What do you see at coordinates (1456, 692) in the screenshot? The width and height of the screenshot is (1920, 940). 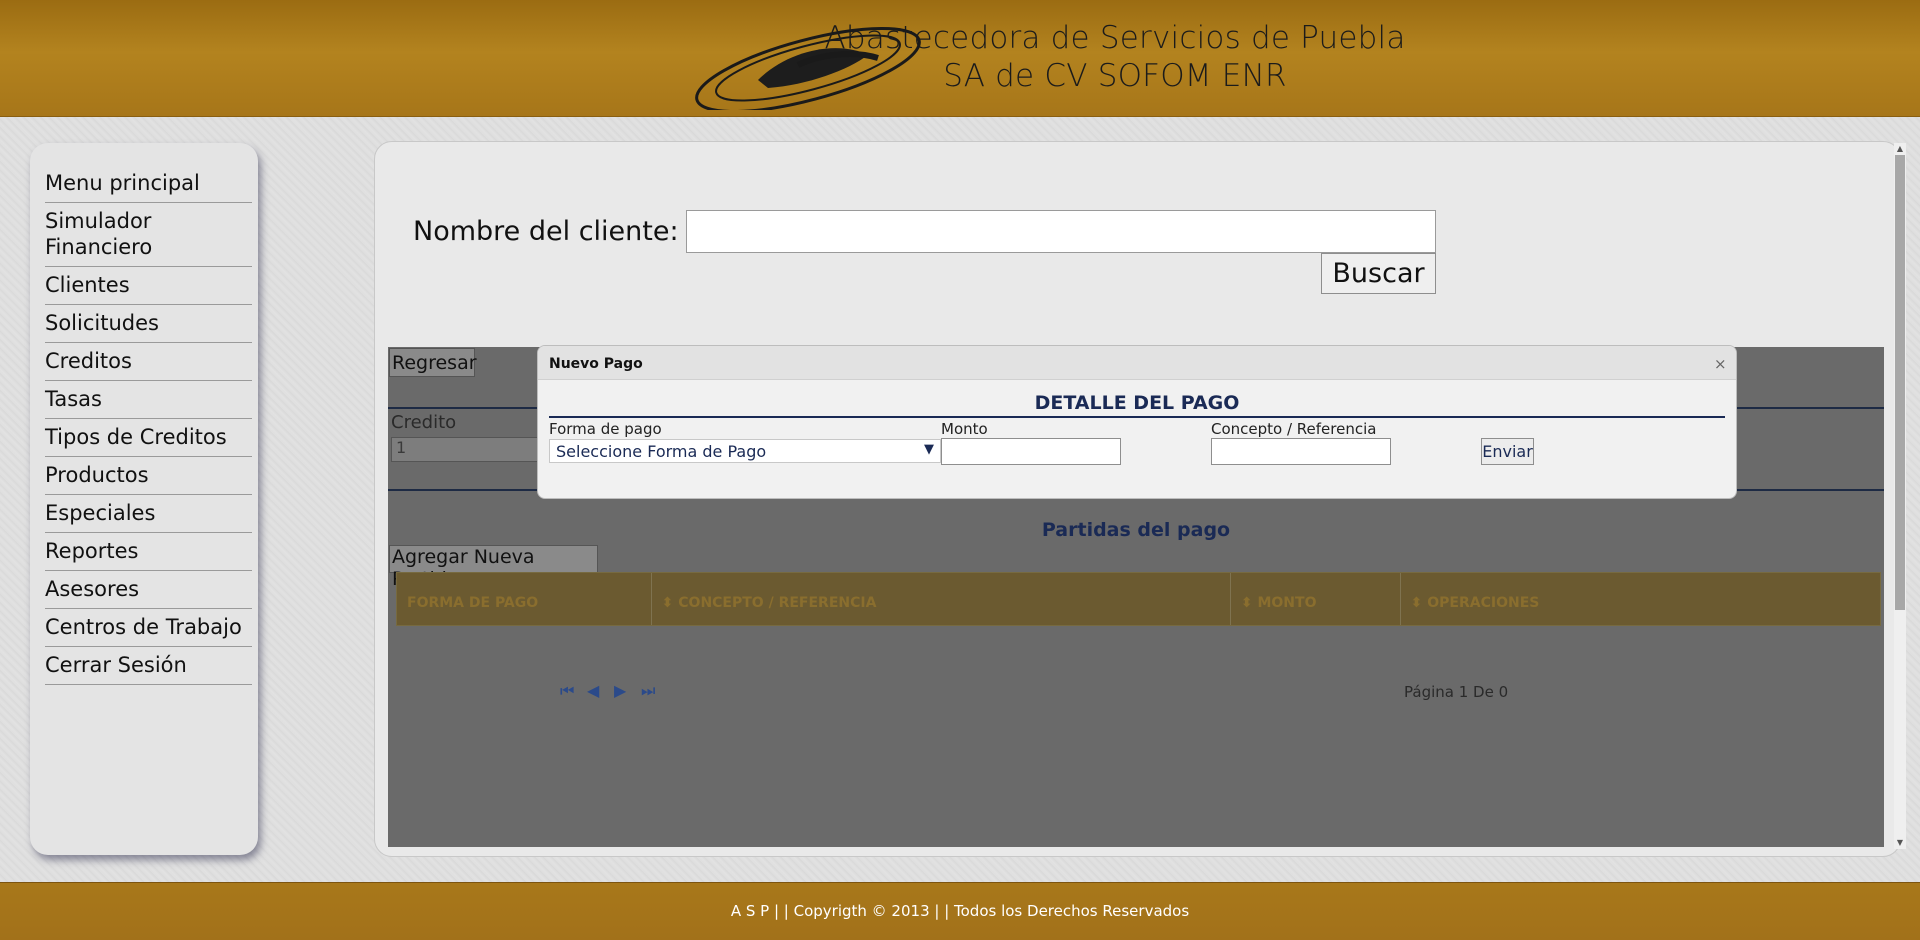 I see `page-indicator: Página 1 De 0` at bounding box center [1456, 692].